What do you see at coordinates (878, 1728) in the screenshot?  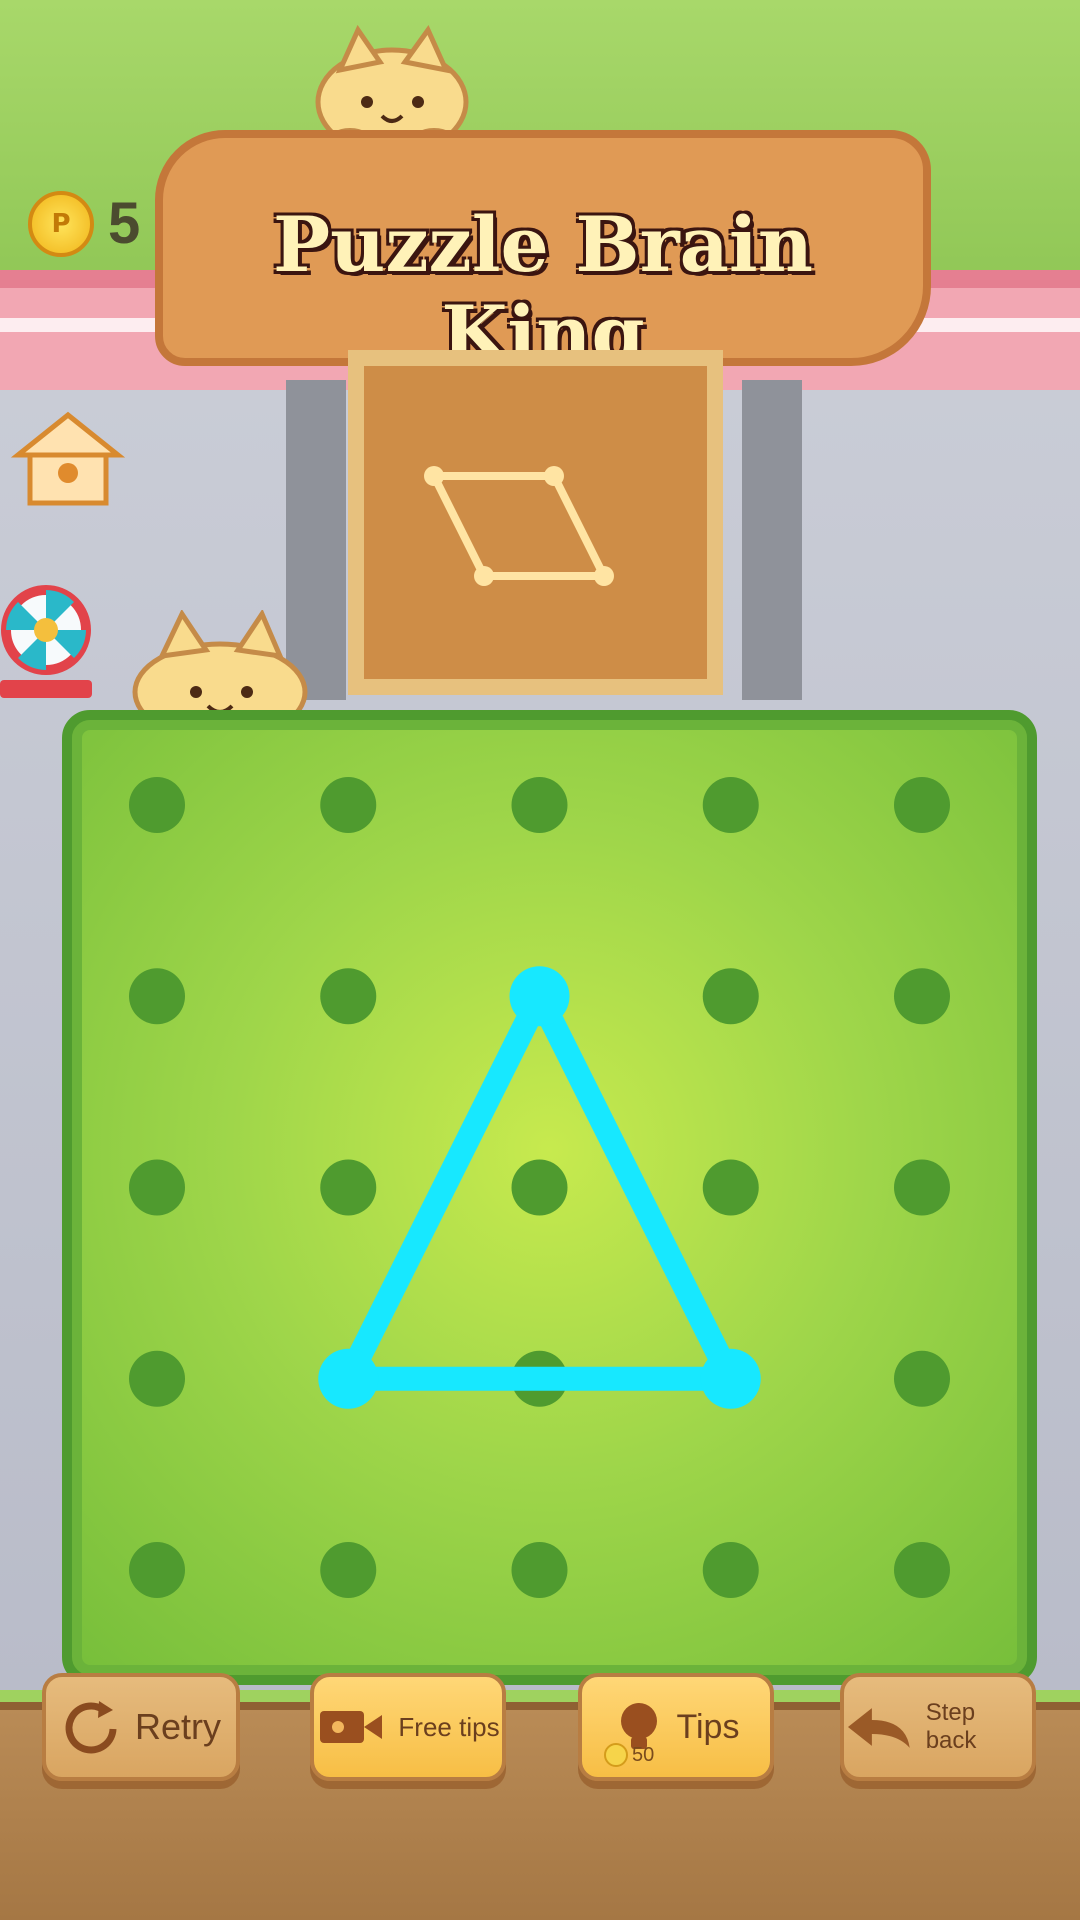 I see `back-arrow-icon` at bounding box center [878, 1728].